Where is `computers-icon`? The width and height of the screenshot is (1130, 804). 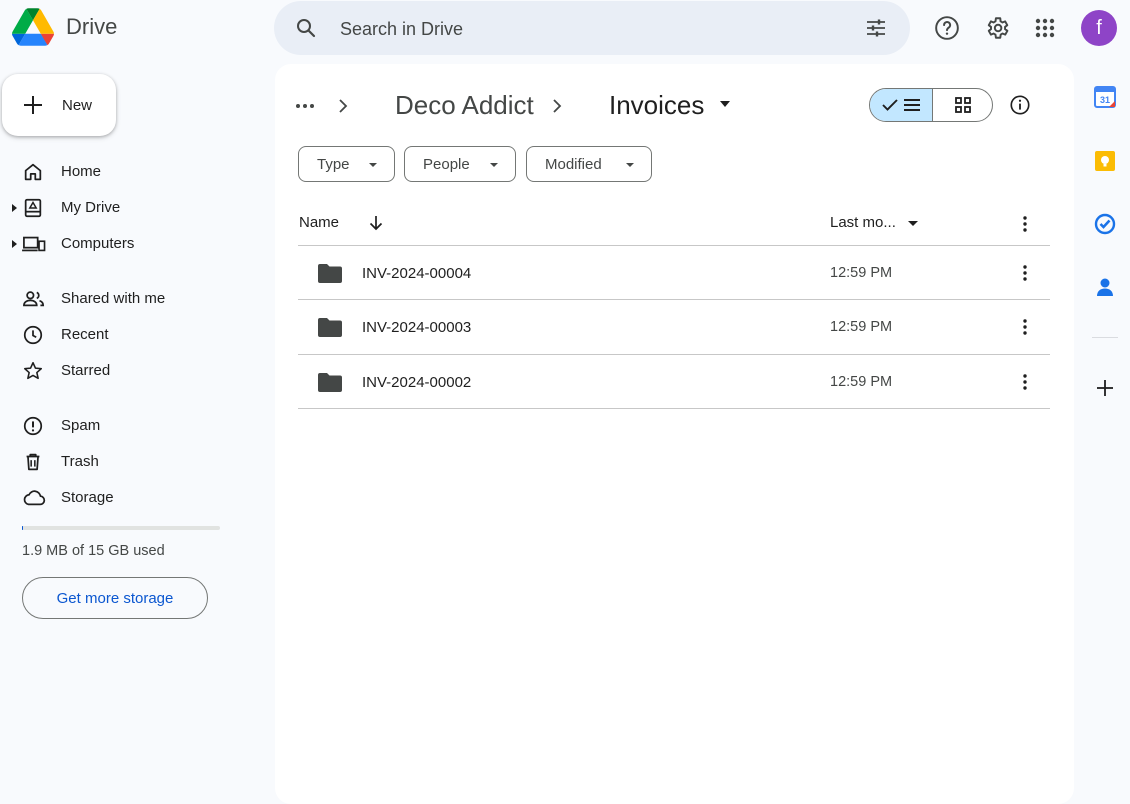 computers-icon is located at coordinates (34, 244).